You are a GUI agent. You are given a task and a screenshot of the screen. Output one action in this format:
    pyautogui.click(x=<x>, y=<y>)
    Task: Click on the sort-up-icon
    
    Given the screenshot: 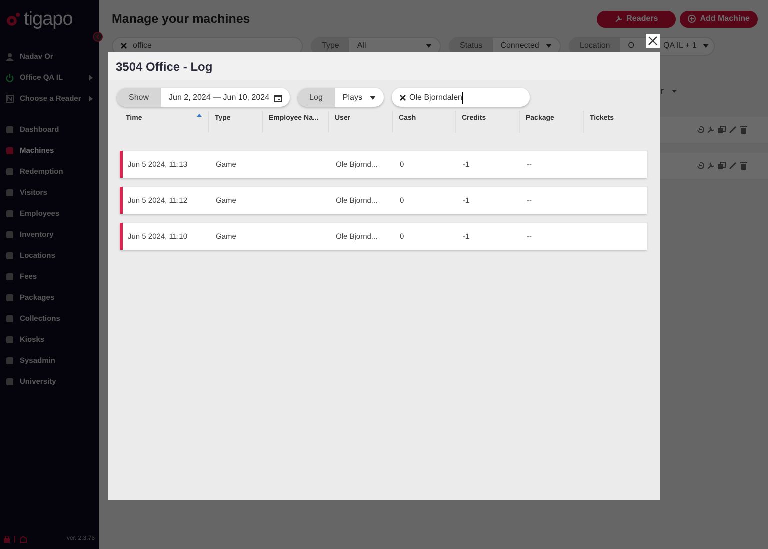 What is the action you would take?
    pyautogui.click(x=199, y=115)
    